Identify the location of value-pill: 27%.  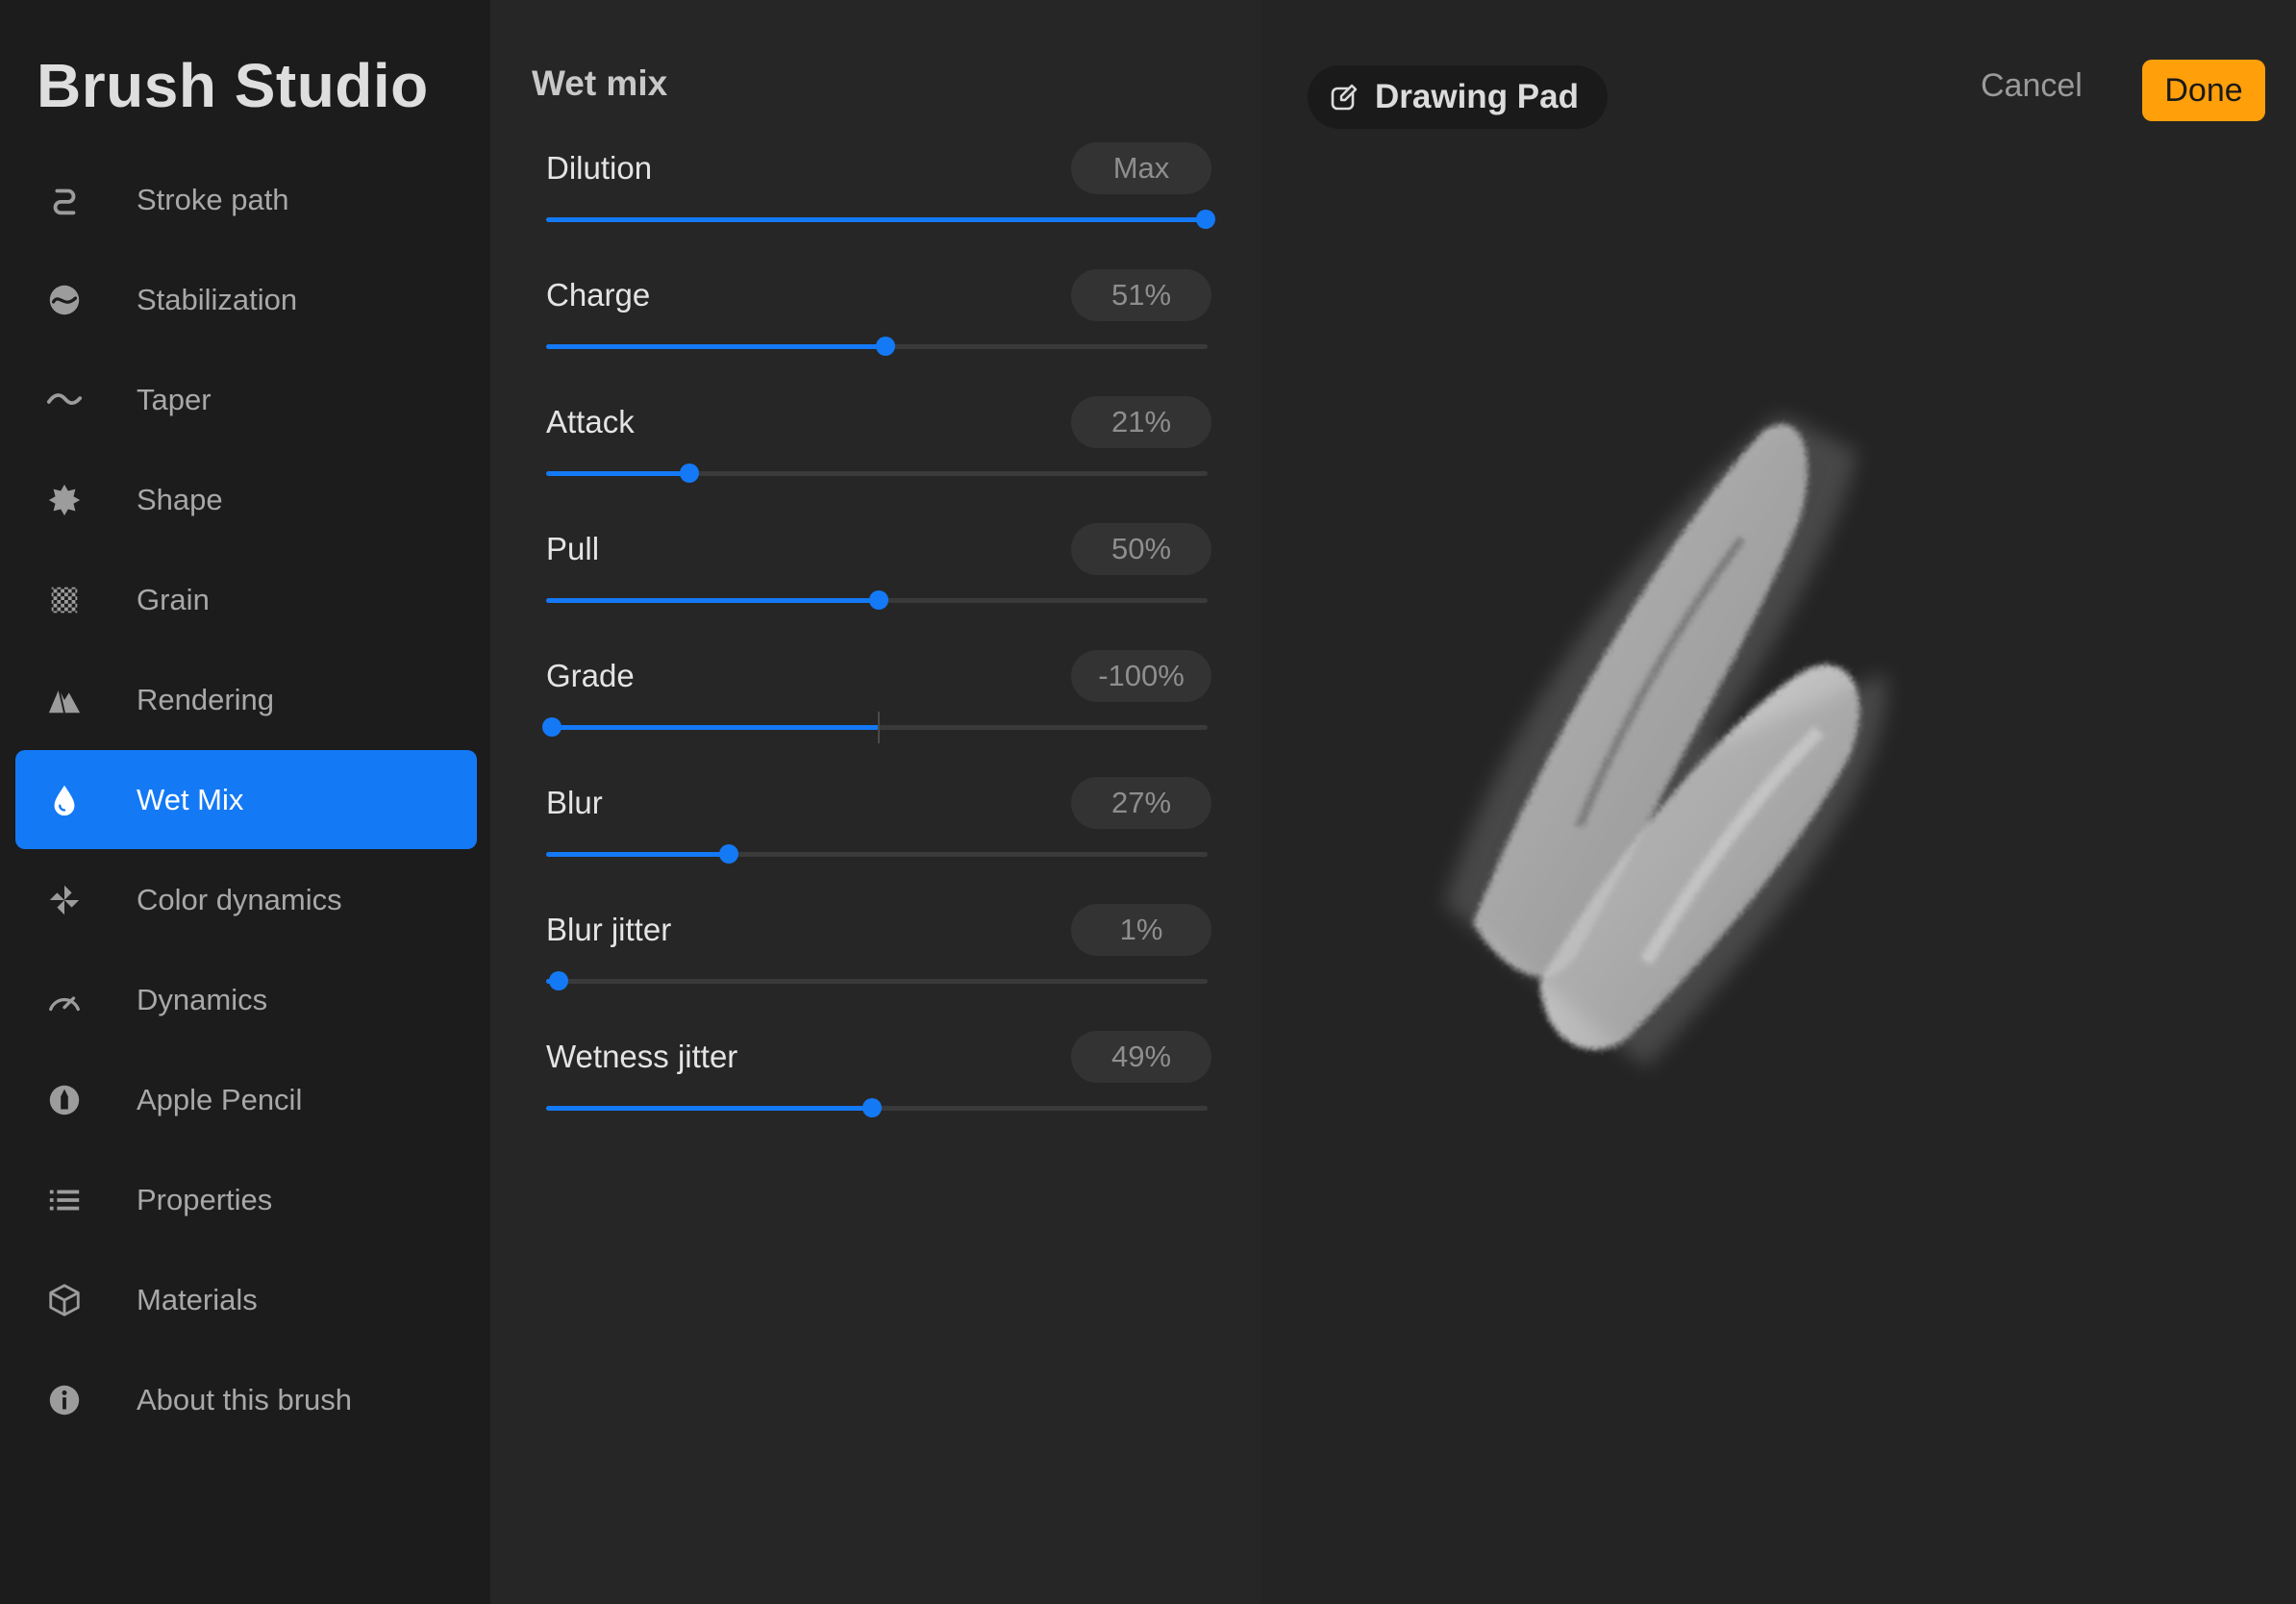
(1141, 803).